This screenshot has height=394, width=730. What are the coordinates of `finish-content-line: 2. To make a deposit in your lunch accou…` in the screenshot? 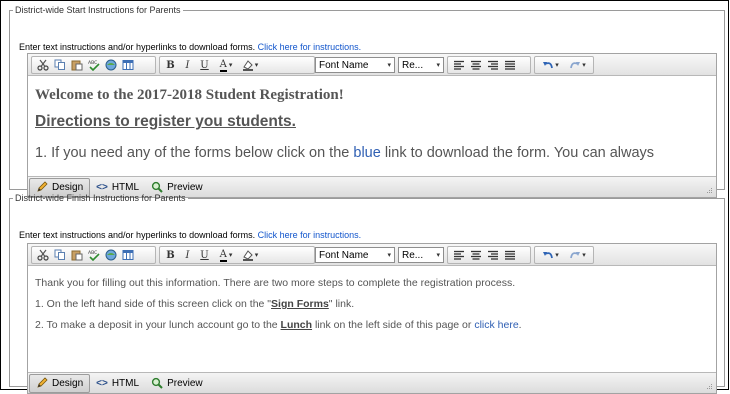 It's located at (372, 325).